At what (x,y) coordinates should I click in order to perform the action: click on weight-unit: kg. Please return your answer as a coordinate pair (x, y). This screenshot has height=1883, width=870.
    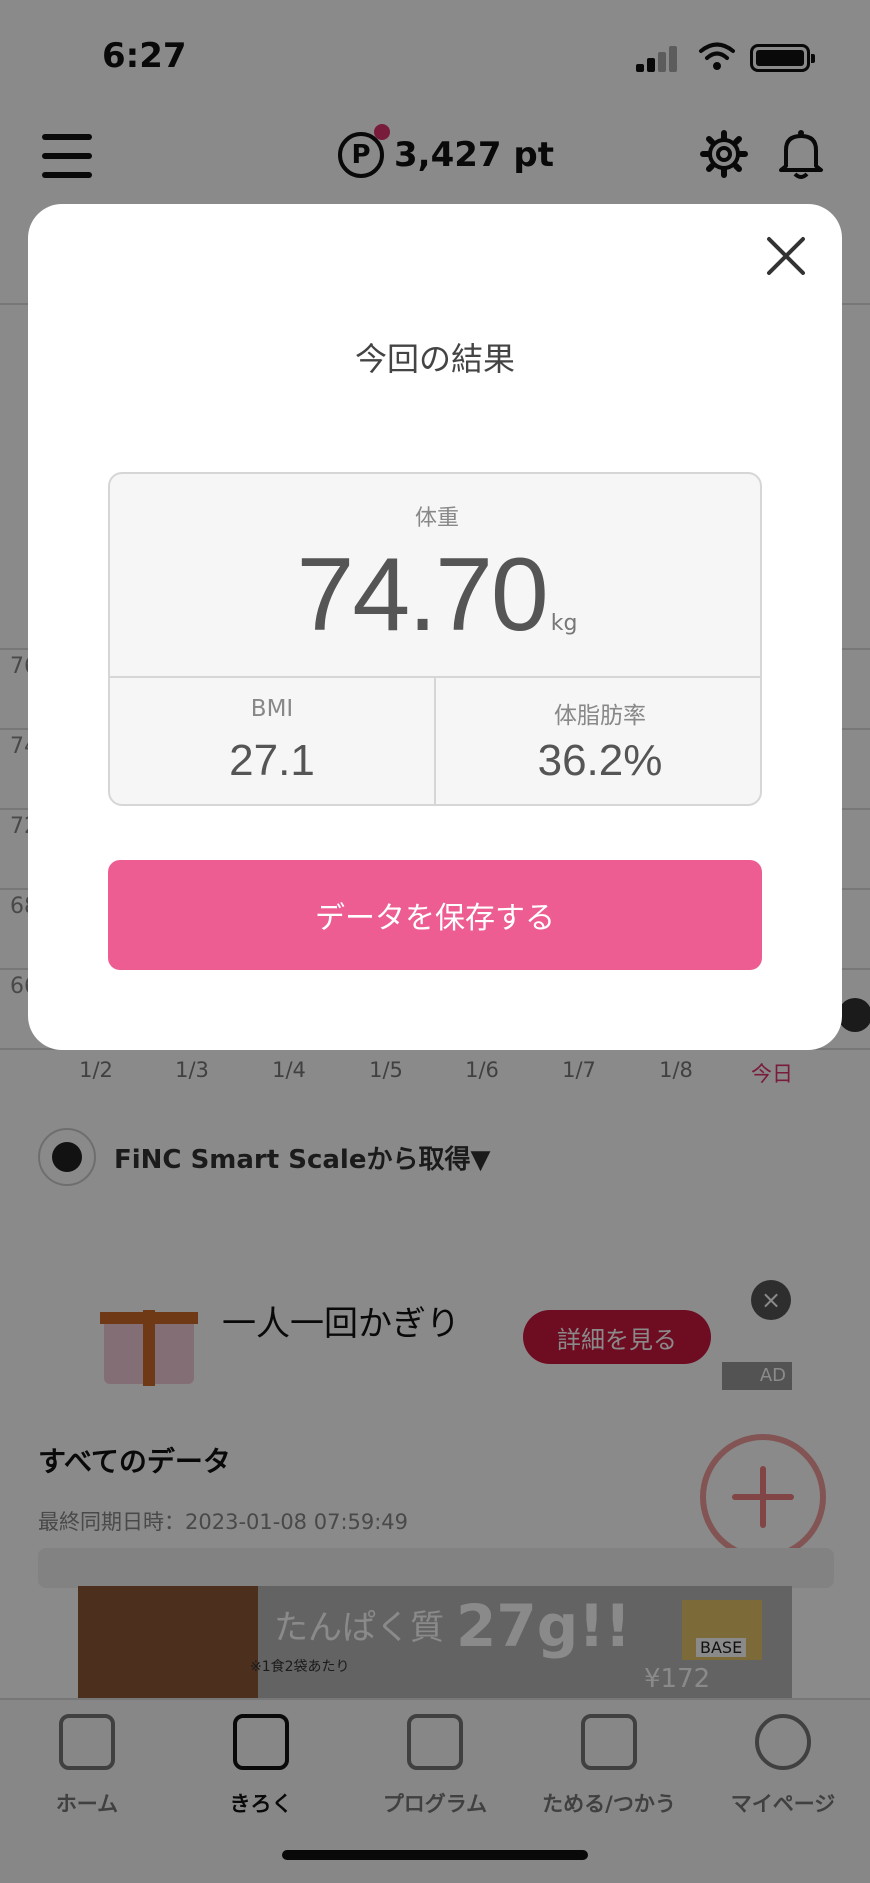
    Looking at the image, I should click on (564, 623).